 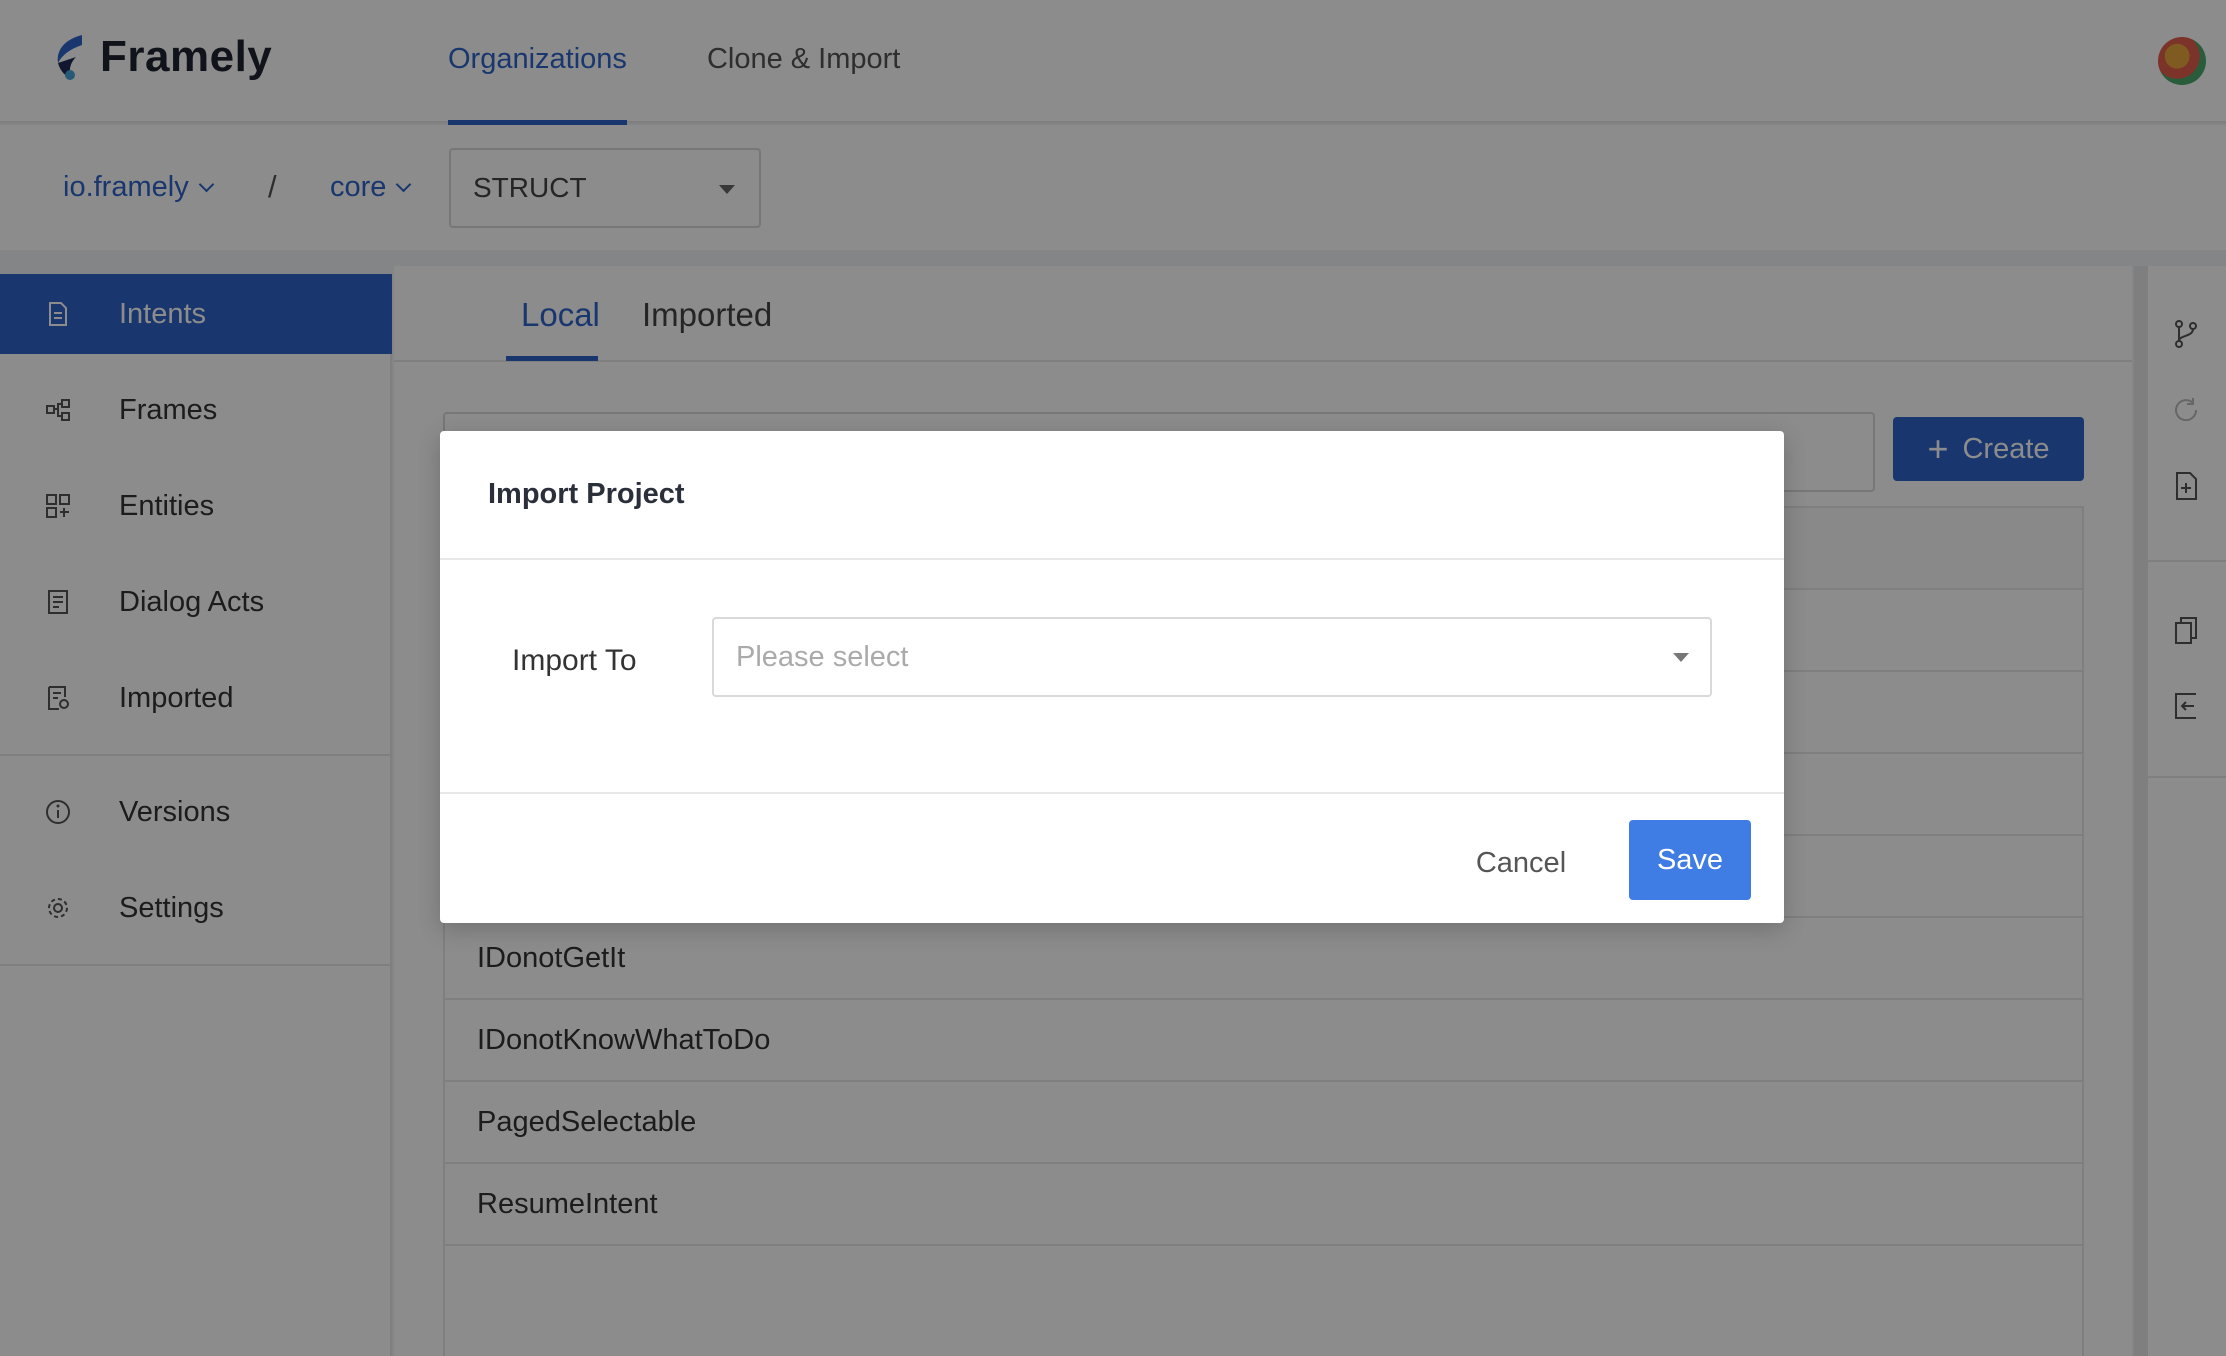 What do you see at coordinates (1690, 860) in the screenshot?
I see `save-button: Save` at bounding box center [1690, 860].